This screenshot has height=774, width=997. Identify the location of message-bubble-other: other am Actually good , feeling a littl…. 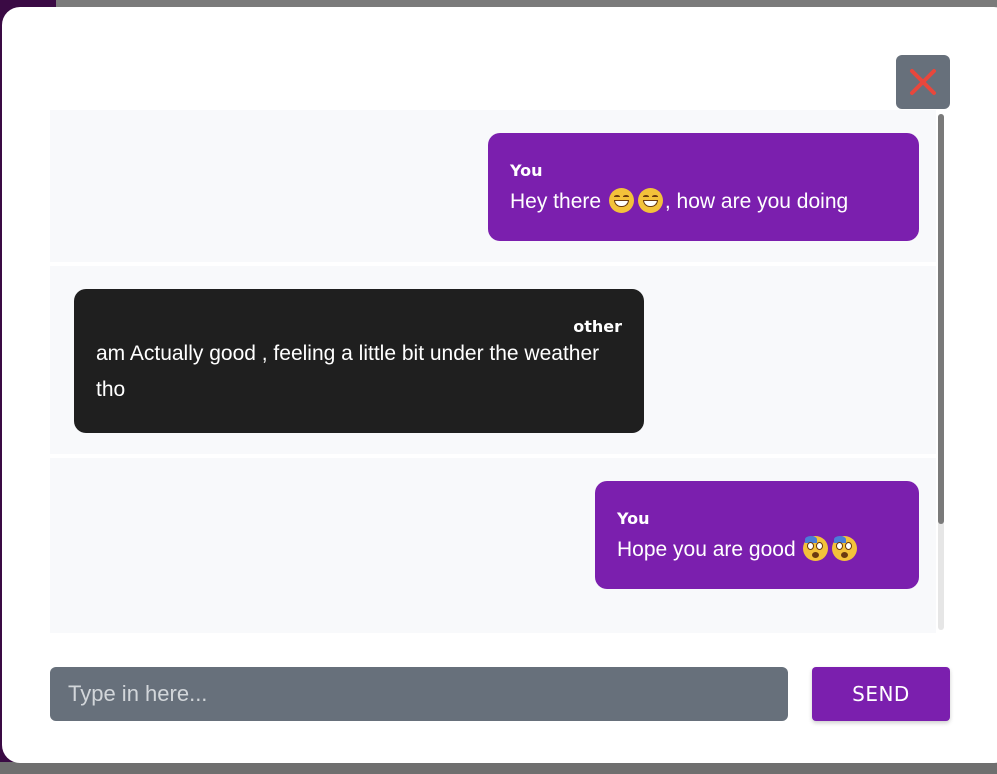
(359, 361).